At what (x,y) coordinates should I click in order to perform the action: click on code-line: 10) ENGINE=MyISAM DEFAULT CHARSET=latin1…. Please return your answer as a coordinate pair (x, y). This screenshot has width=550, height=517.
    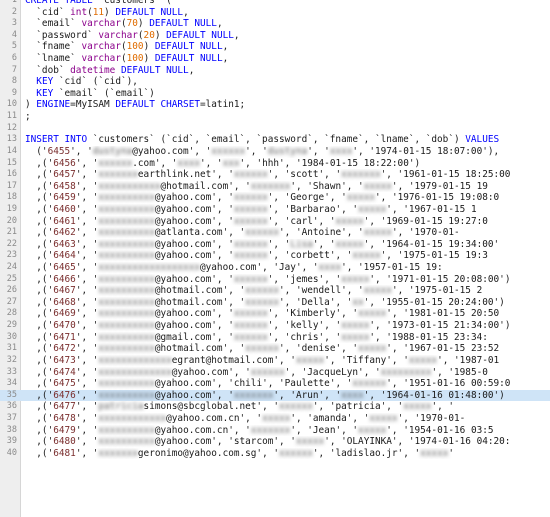
    Looking at the image, I should click on (275, 105).